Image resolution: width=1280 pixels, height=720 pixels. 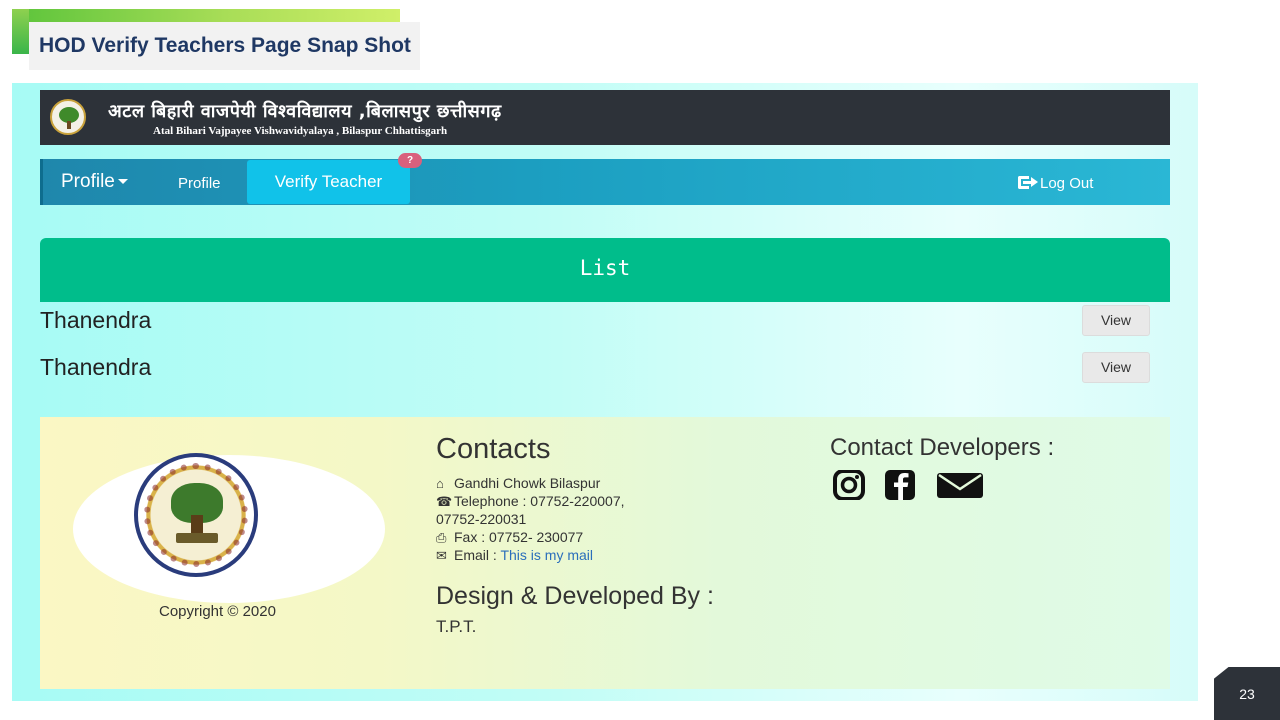 What do you see at coordinates (605, 179) in the screenshot?
I see `main-navbar: Profile Profile Verify Teacher ? Log Out` at bounding box center [605, 179].